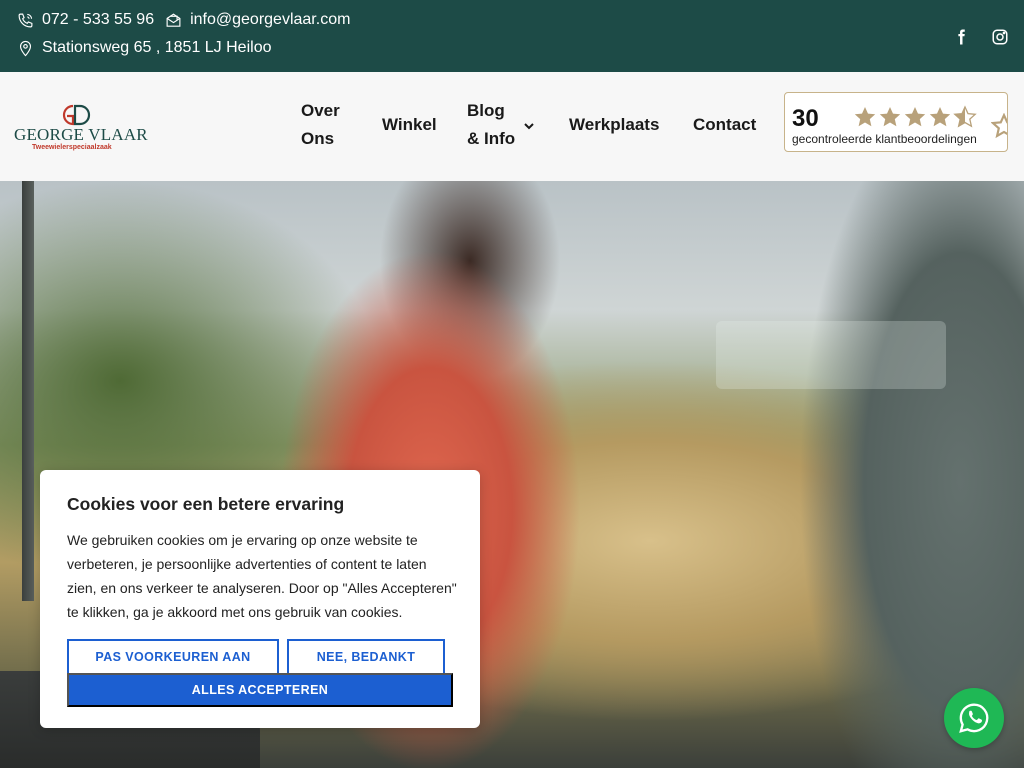 Image resolution: width=1024 pixels, height=768 pixels. Describe the element at coordinates (260, 690) in the screenshot. I see `cookie-accept-all-button: ALLES ACCEPTEREN` at that location.